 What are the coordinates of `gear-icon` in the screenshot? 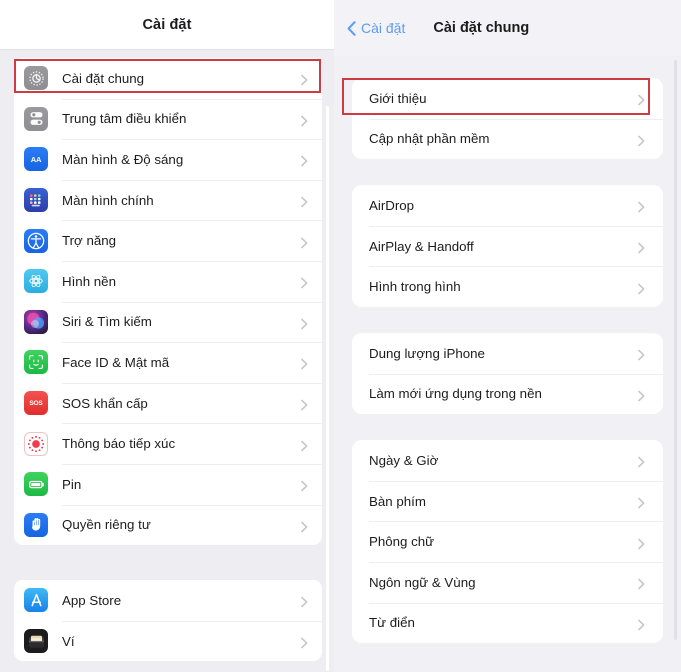 It's located at (36, 78).